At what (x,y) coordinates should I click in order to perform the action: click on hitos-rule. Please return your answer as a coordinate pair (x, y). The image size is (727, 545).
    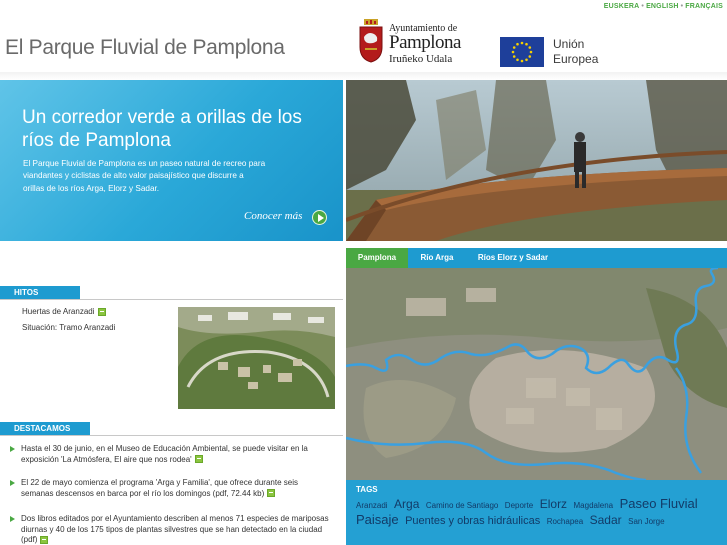
    Looking at the image, I should click on (171, 299).